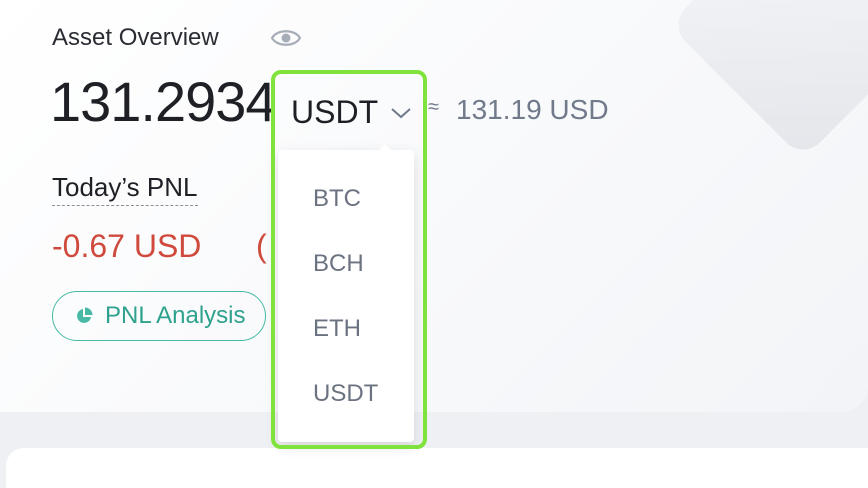 The width and height of the screenshot is (868, 488). I want to click on pie-chart-icon, so click(85, 315).